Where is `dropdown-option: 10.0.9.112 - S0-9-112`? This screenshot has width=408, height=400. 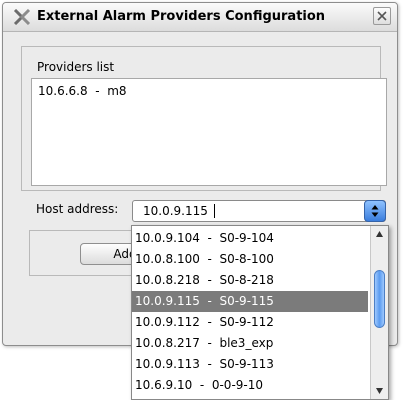 dropdown-option: 10.0.9.112 - S0-9-112 is located at coordinates (250, 322).